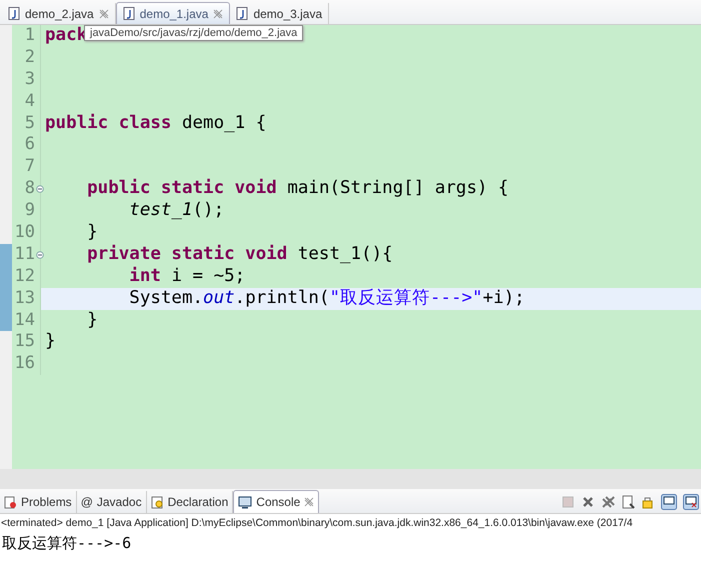  Describe the element at coordinates (30, 188) in the screenshot. I see `line-number: 8` at that location.